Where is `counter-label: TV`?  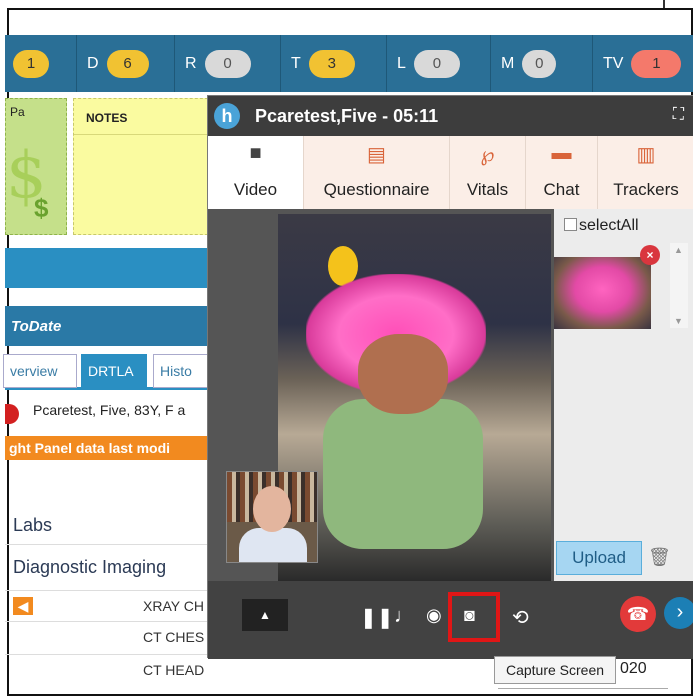 counter-label: TV is located at coordinates (613, 63).